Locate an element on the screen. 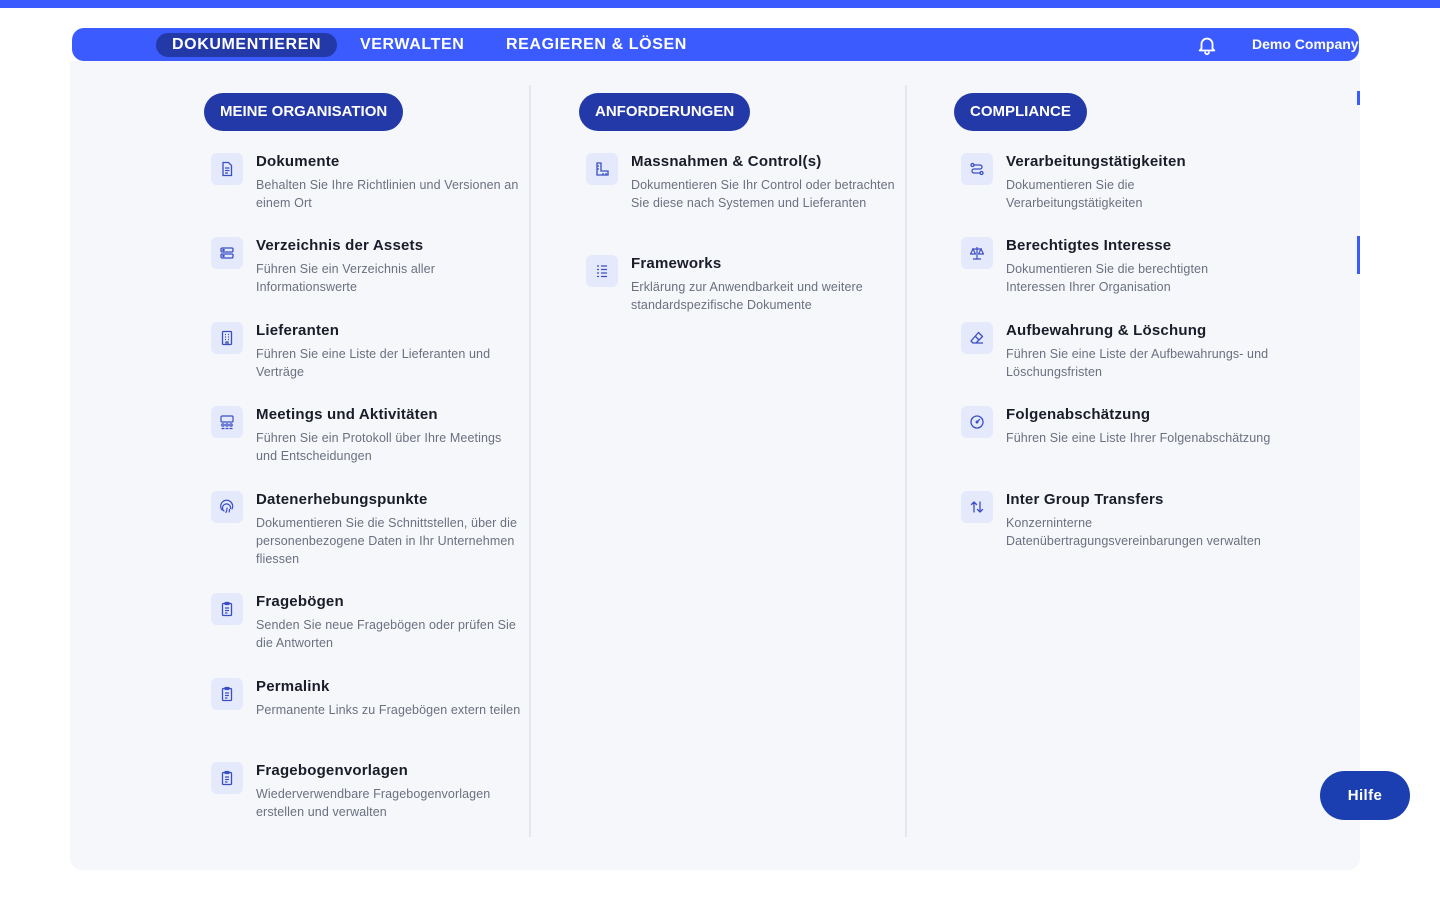  company-switcher: Demo Company is located at coordinates (1305, 44).